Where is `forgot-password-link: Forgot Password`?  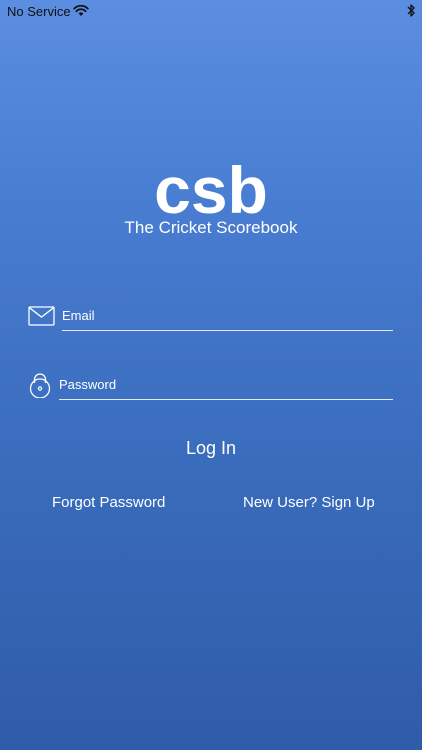
forgot-password-link: Forgot Password is located at coordinates (111, 502).